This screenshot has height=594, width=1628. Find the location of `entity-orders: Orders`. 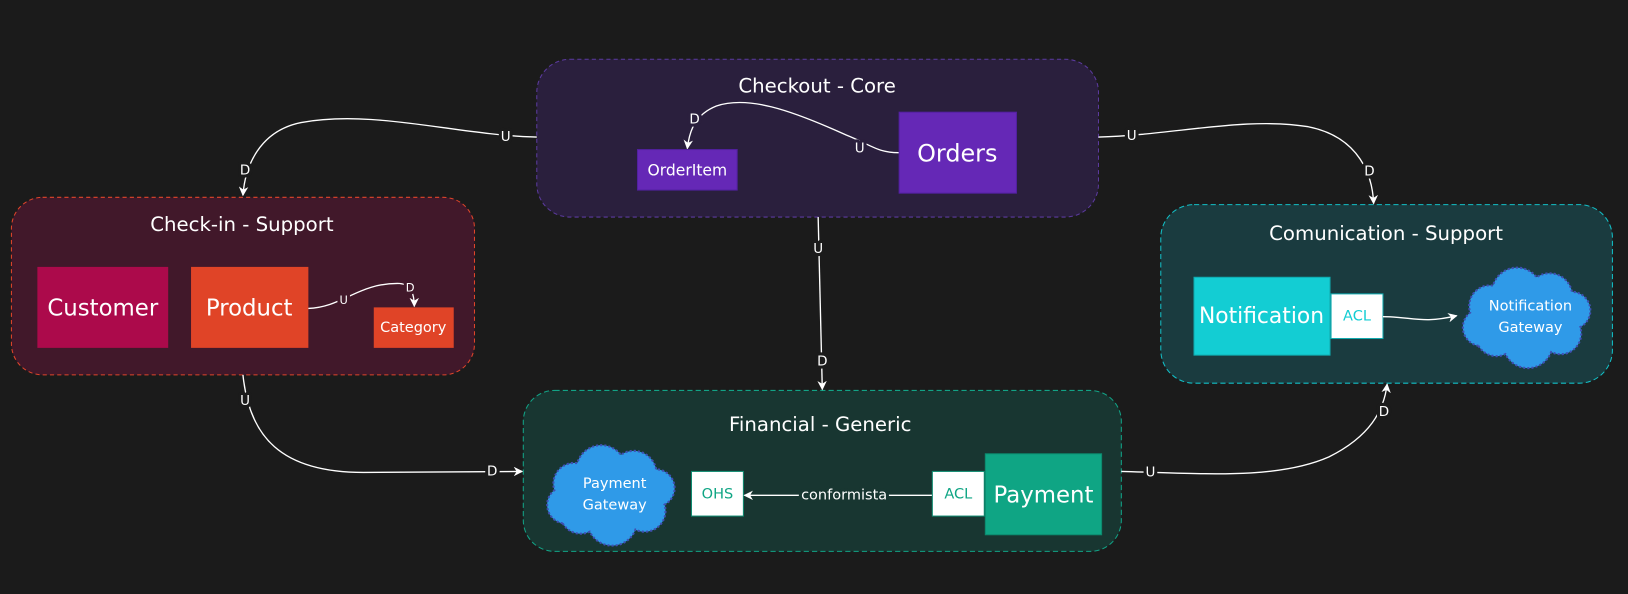

entity-orders: Orders is located at coordinates (957, 152).